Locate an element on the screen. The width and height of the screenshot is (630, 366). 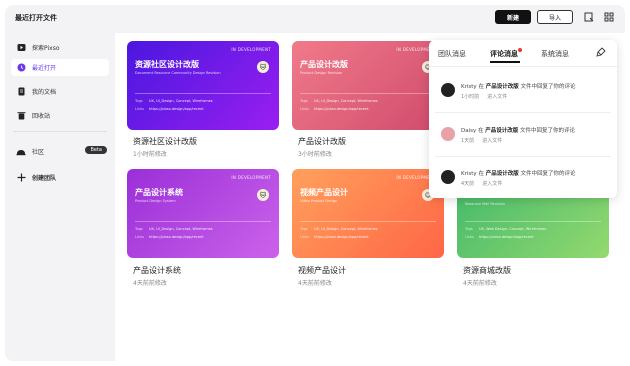
notification-text: Kristy 在 产品设计改版 文件中回复了你的评论 is located at coordinates (518, 86).